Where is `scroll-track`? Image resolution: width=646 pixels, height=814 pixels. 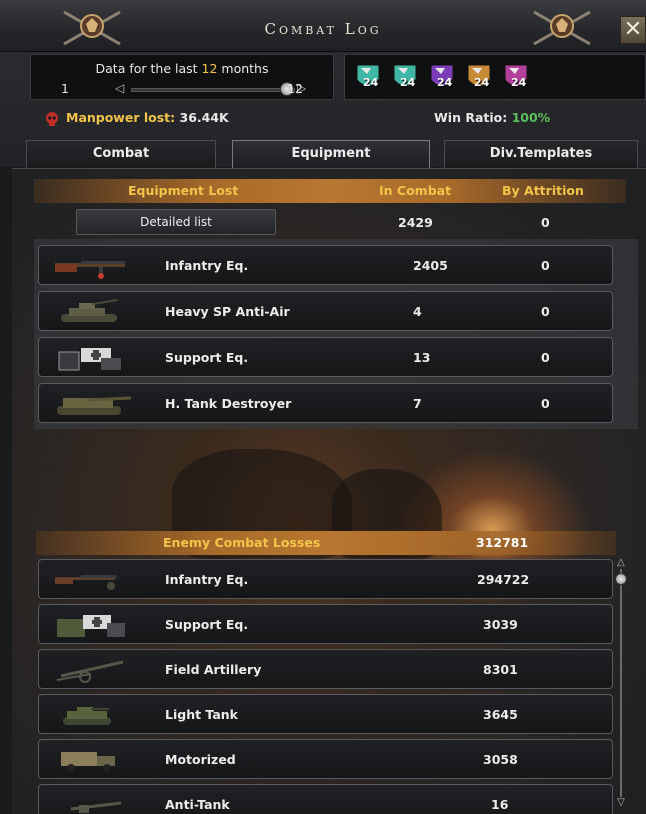 scroll-track is located at coordinates (621, 683).